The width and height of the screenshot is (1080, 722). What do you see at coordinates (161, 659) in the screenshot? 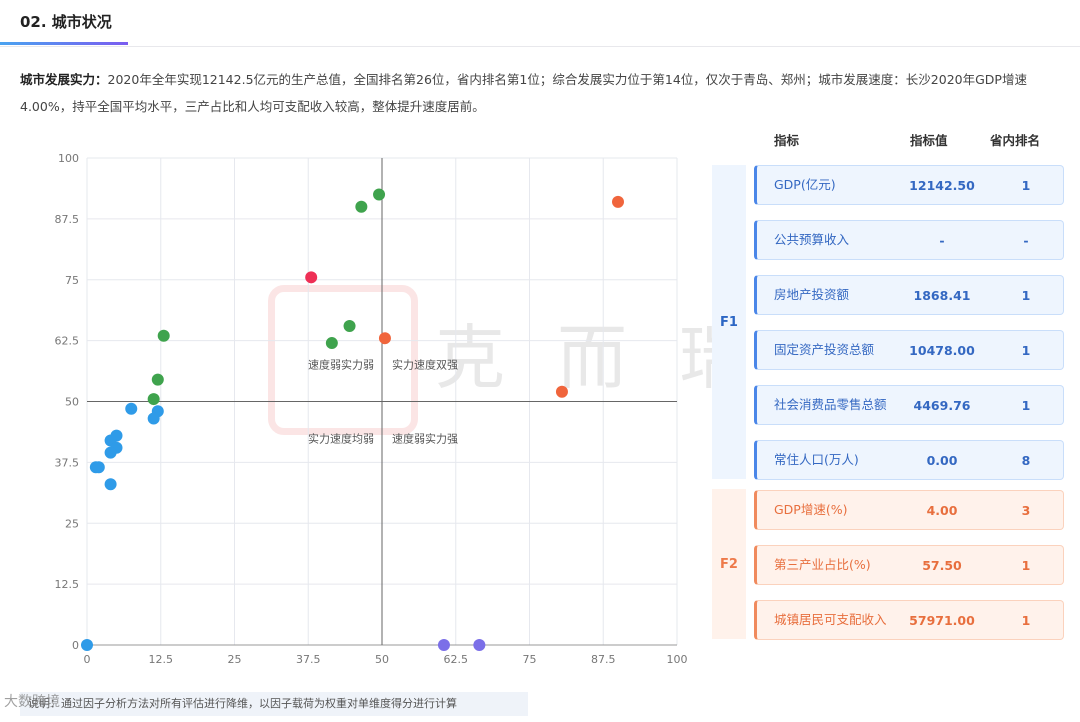
I see `x-tick-label: 12.5` at bounding box center [161, 659].